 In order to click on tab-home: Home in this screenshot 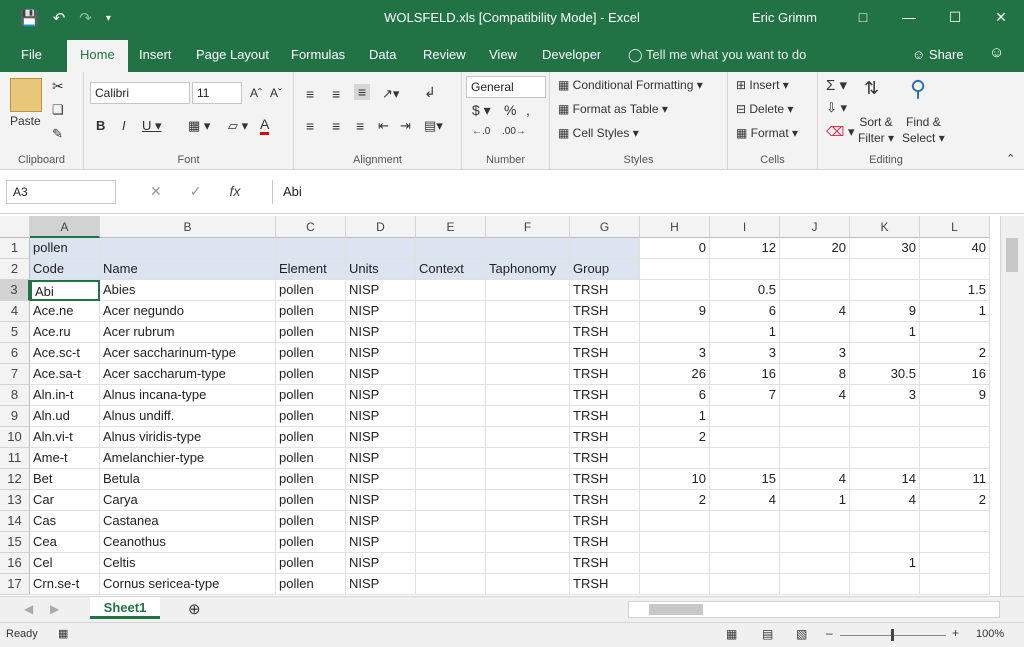, I will do `click(97, 56)`.